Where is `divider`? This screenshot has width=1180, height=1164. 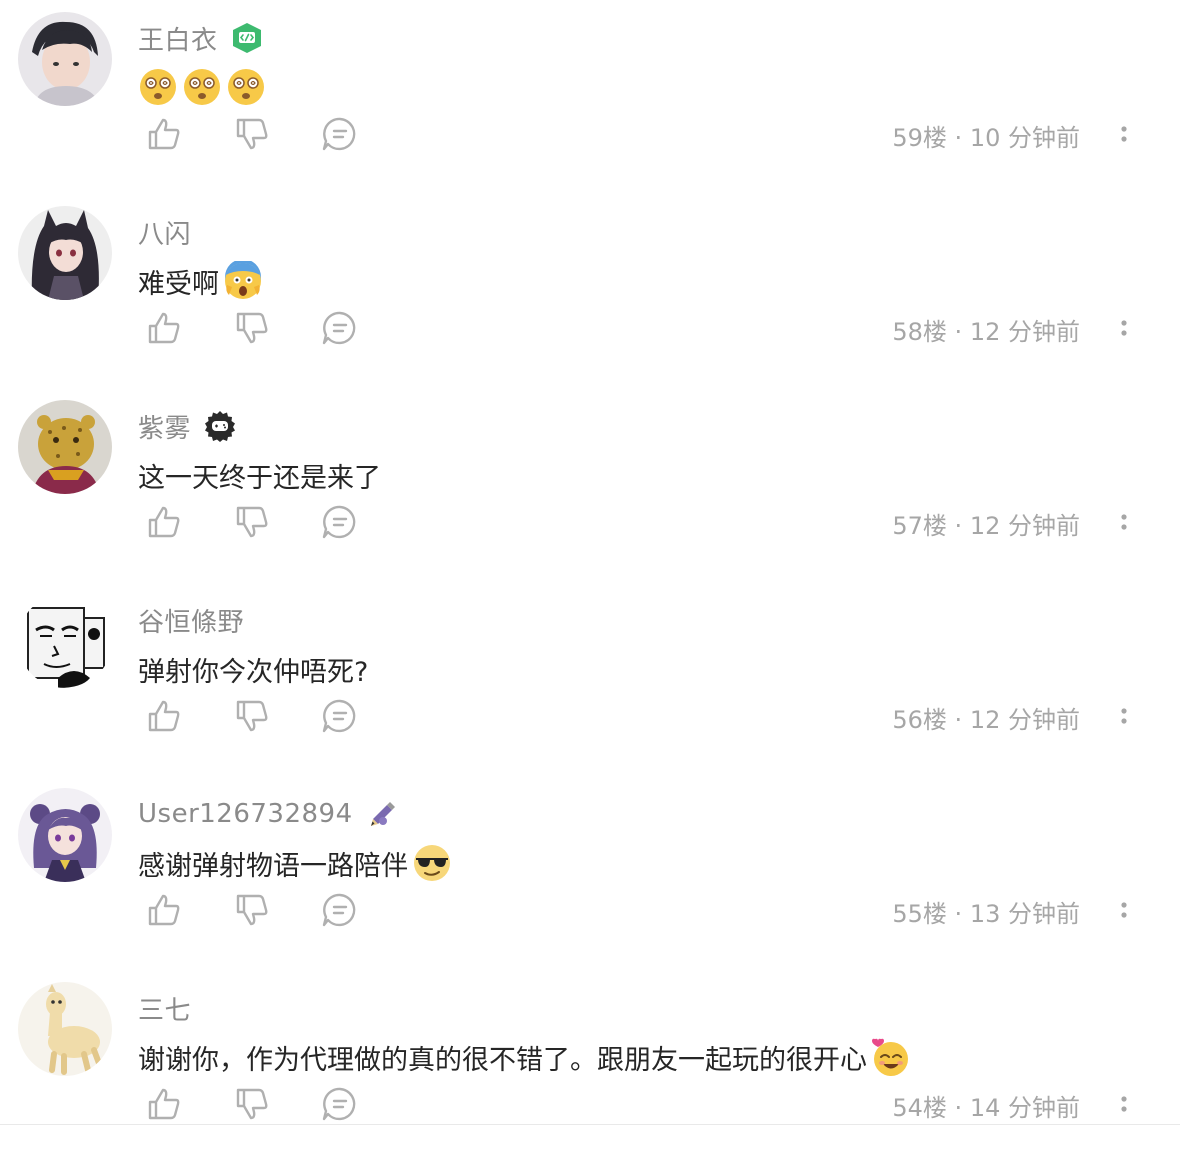 divider is located at coordinates (590, 1124).